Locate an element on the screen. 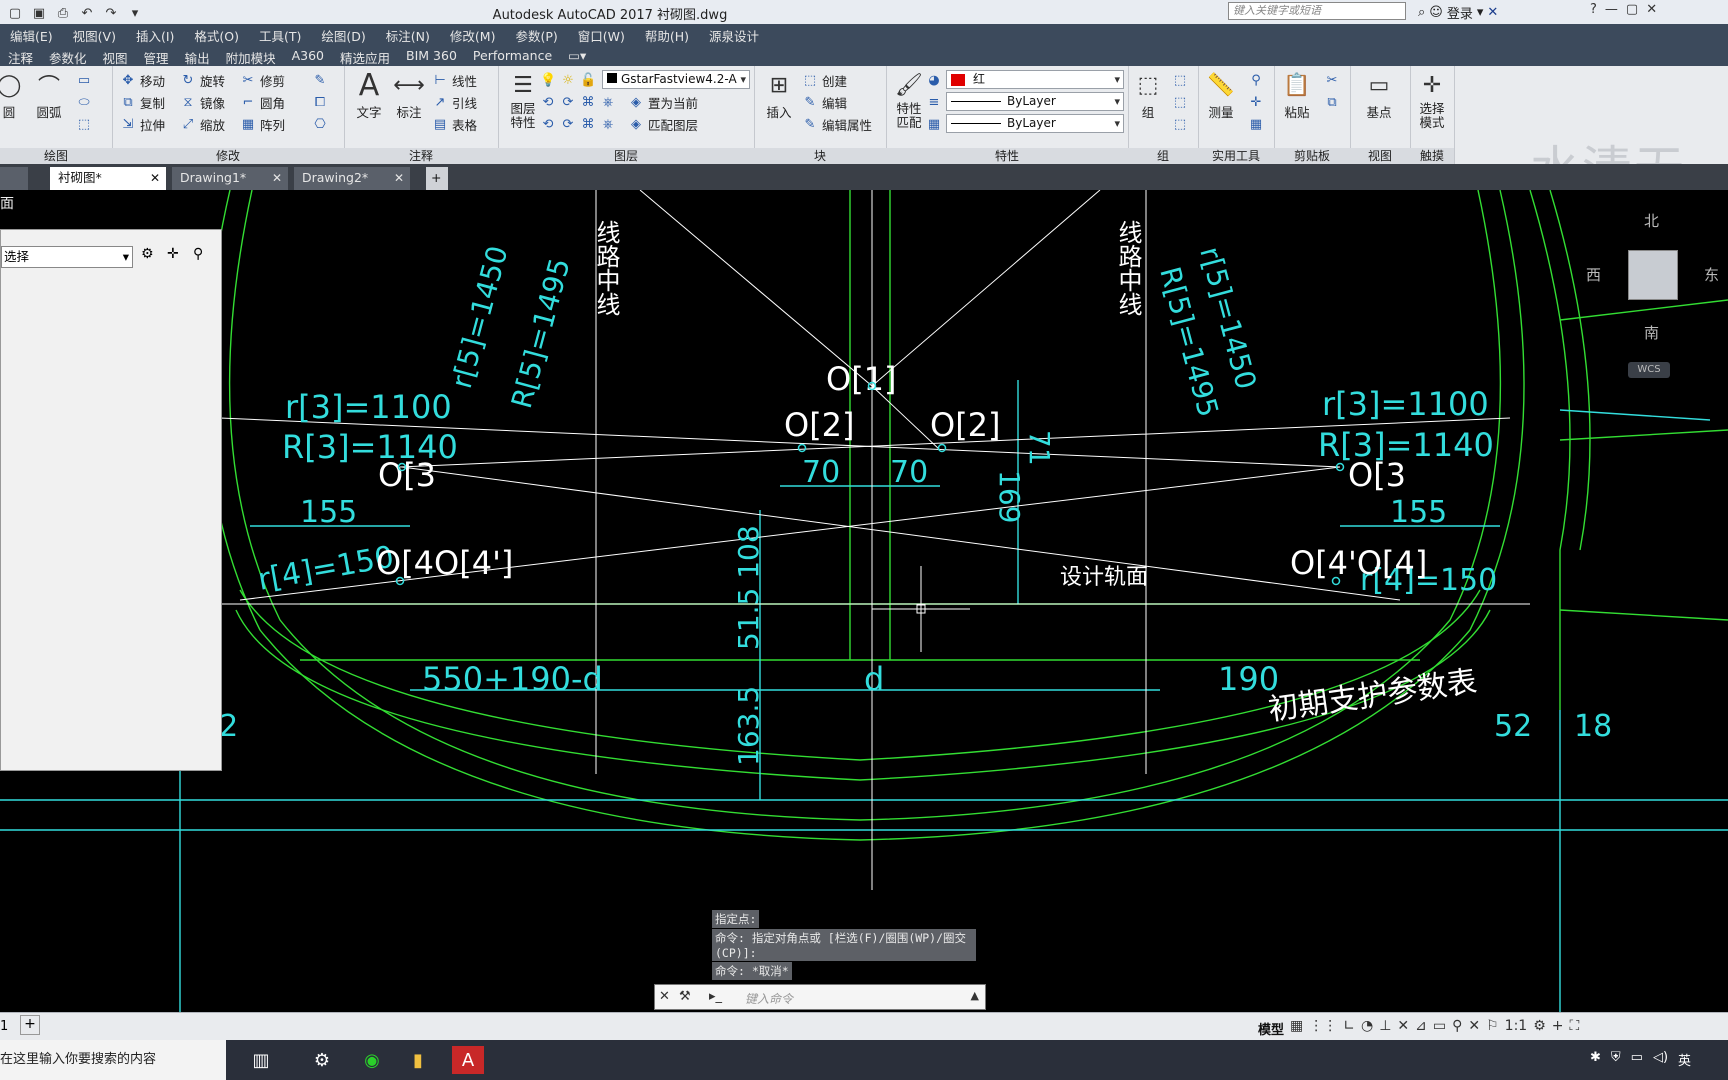 This screenshot has height=1080, width=1728. point-button: ✛ is located at coordinates (1256, 102).